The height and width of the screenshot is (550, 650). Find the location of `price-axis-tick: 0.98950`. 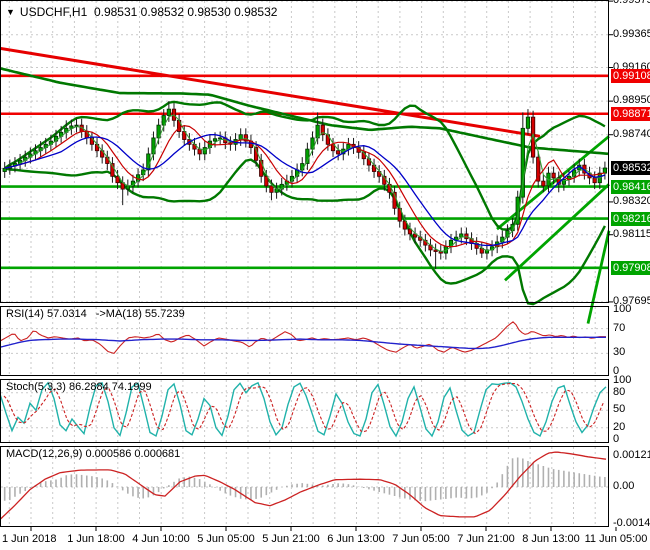

price-axis-tick: 0.98950 is located at coordinates (631, 100).